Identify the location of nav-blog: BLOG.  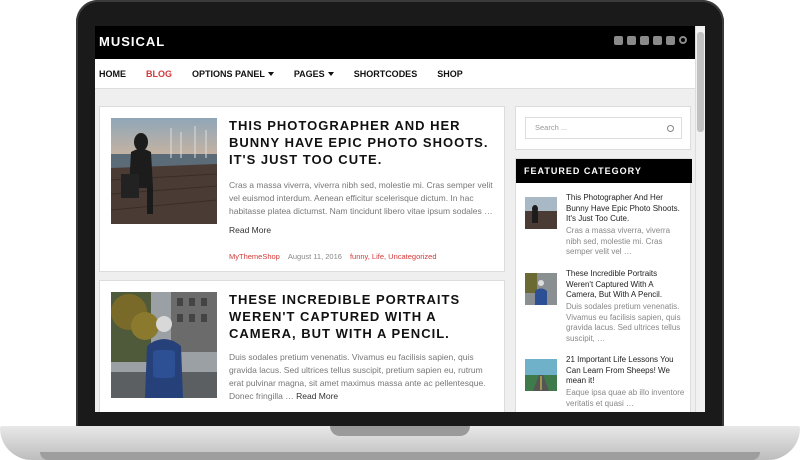
(159, 74).